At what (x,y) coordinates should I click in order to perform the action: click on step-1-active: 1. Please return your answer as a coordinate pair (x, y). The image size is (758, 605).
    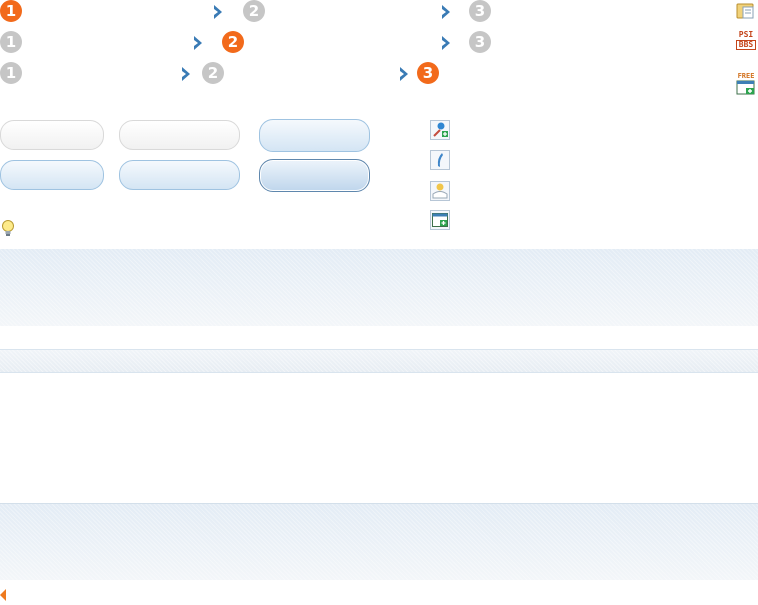
    Looking at the image, I should click on (11, 11).